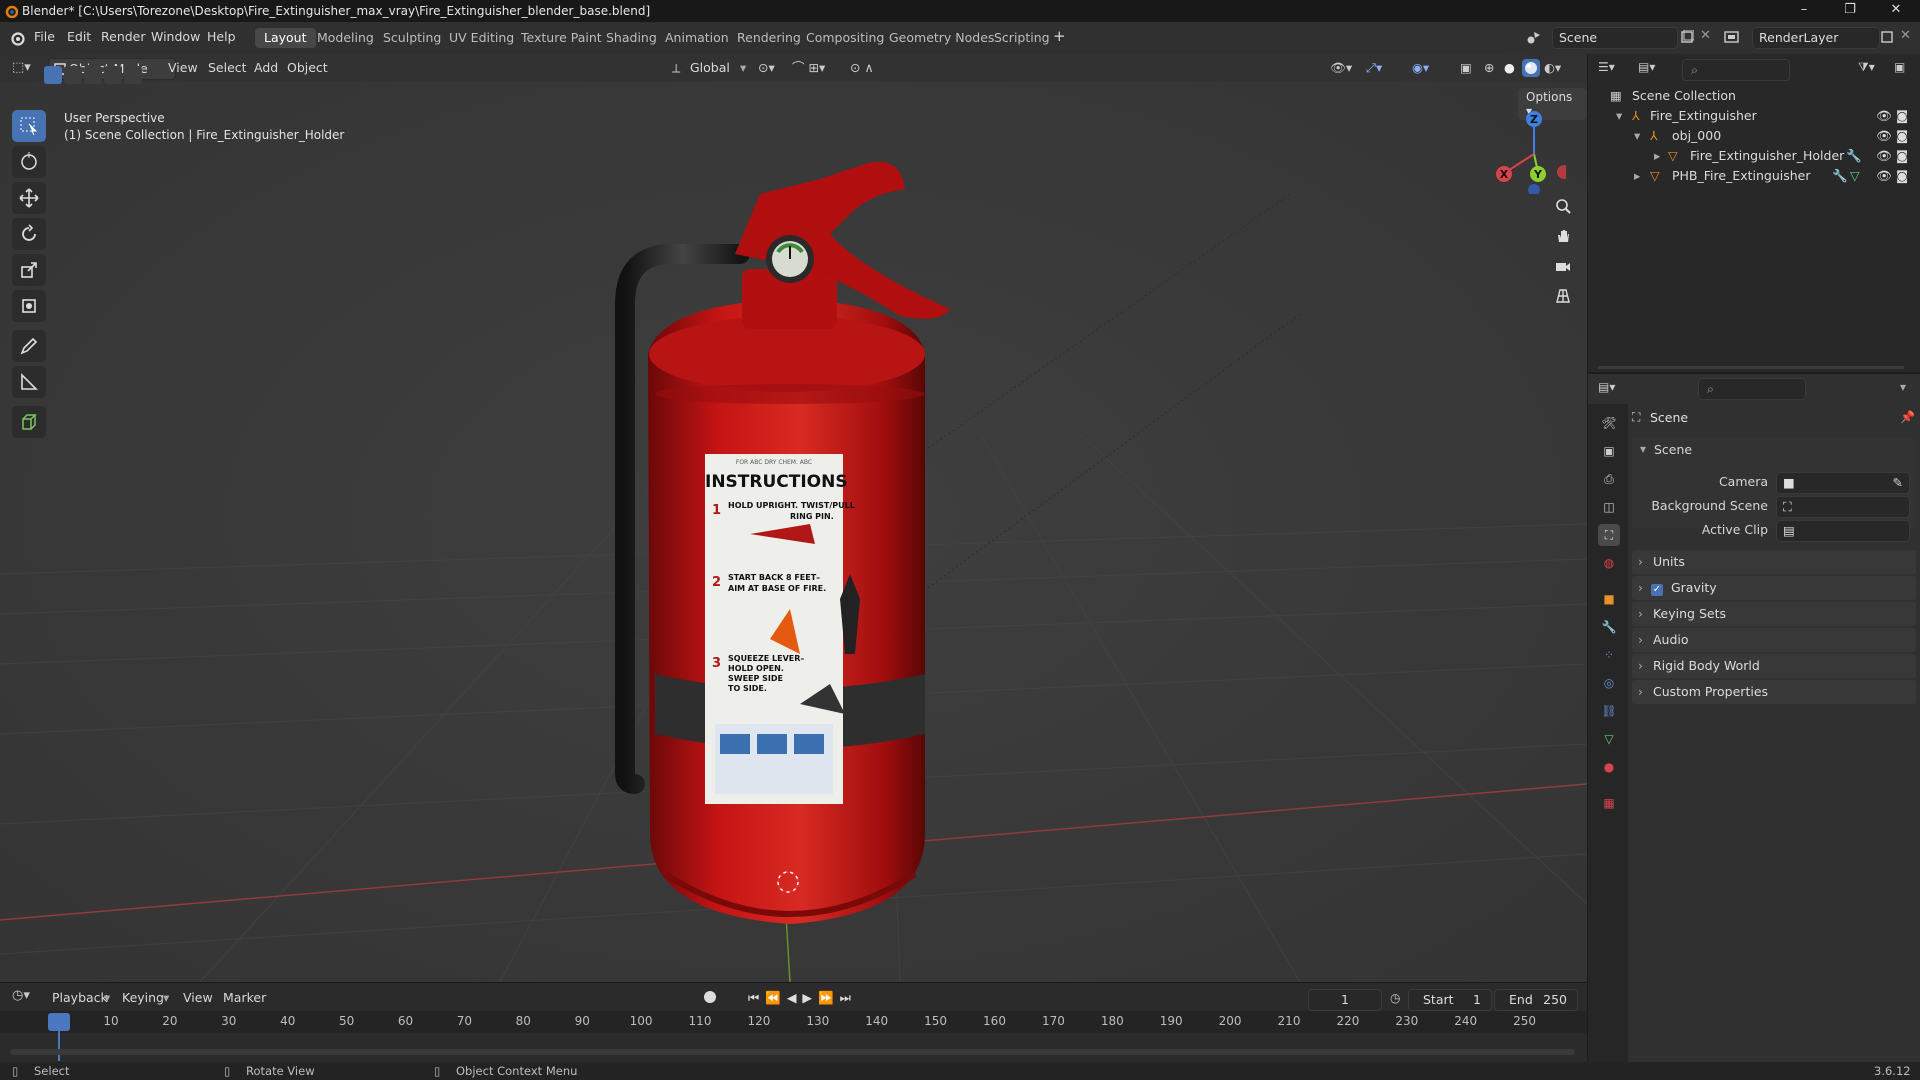 This screenshot has width=1920, height=1080. I want to click on measure-tool, so click(29, 382).